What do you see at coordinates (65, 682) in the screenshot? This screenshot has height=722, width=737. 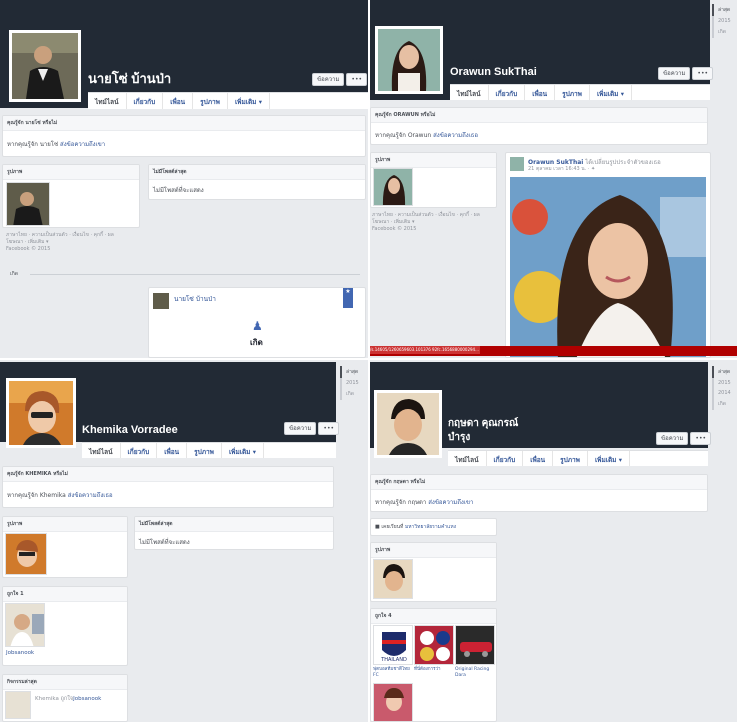 I see `activity-header: กิจกรรมล่าสุด` at bounding box center [65, 682].